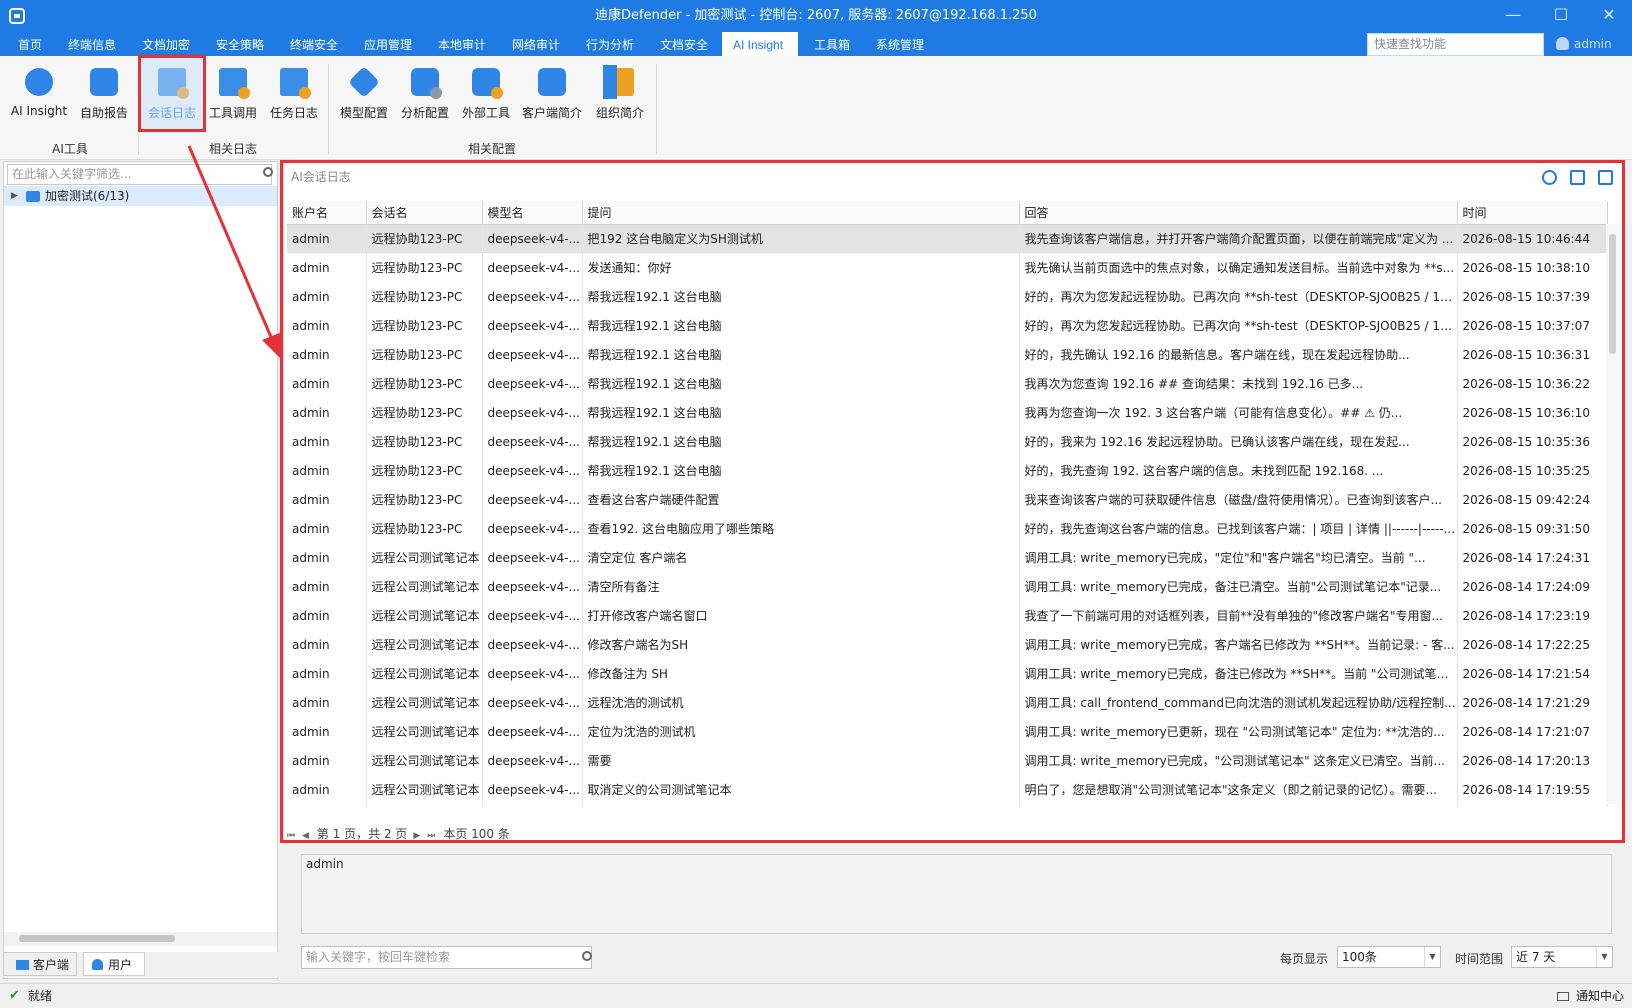 The image size is (1632, 1008). I want to click on mail-icon, so click(1563, 996).